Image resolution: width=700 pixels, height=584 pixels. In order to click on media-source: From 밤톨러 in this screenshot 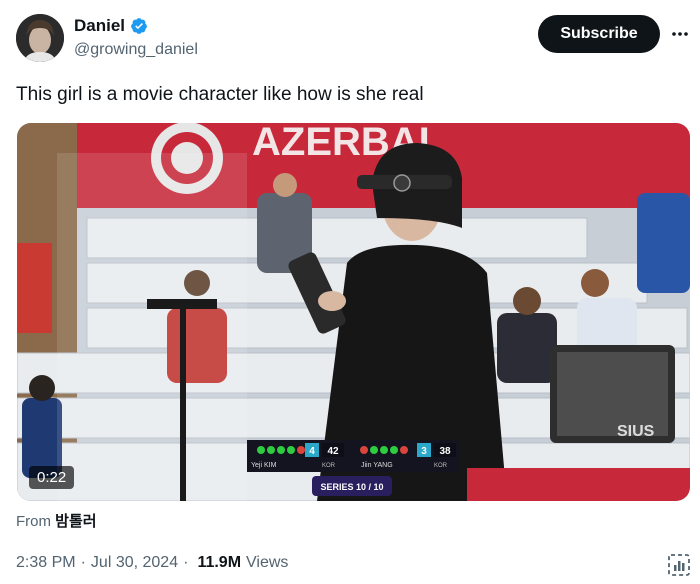, I will do `click(56, 520)`.